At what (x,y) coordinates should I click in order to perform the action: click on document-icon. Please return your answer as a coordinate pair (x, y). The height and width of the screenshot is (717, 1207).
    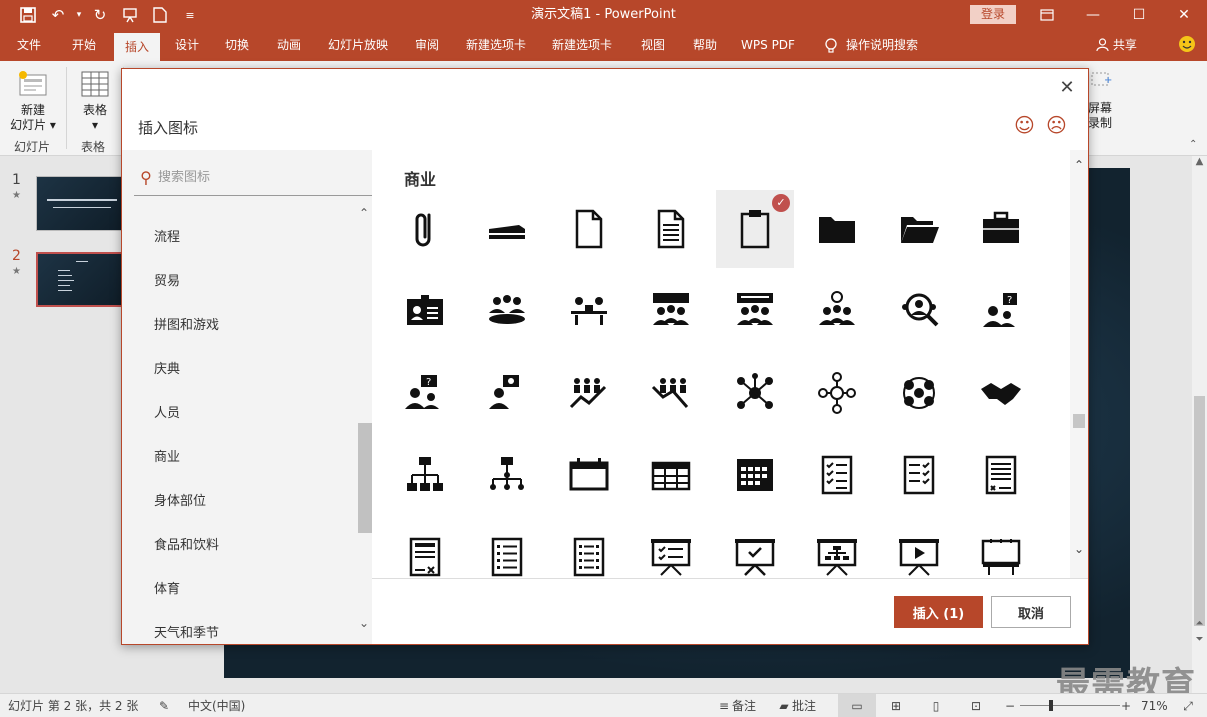
    Looking at the image, I should click on (589, 229).